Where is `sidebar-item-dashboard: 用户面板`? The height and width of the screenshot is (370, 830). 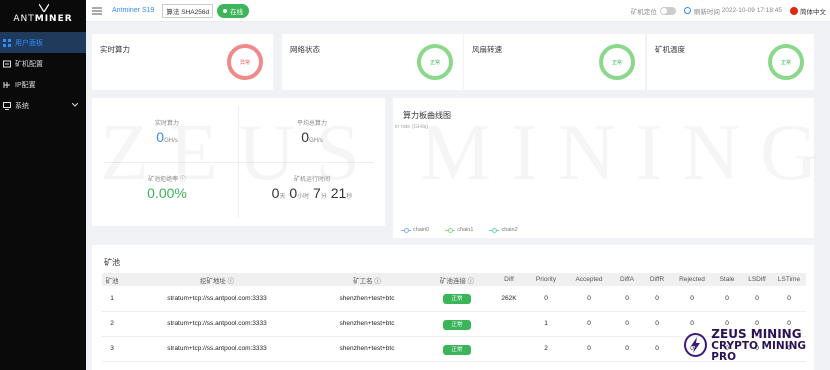 sidebar-item-dashboard: 用户面板 is located at coordinates (43, 42).